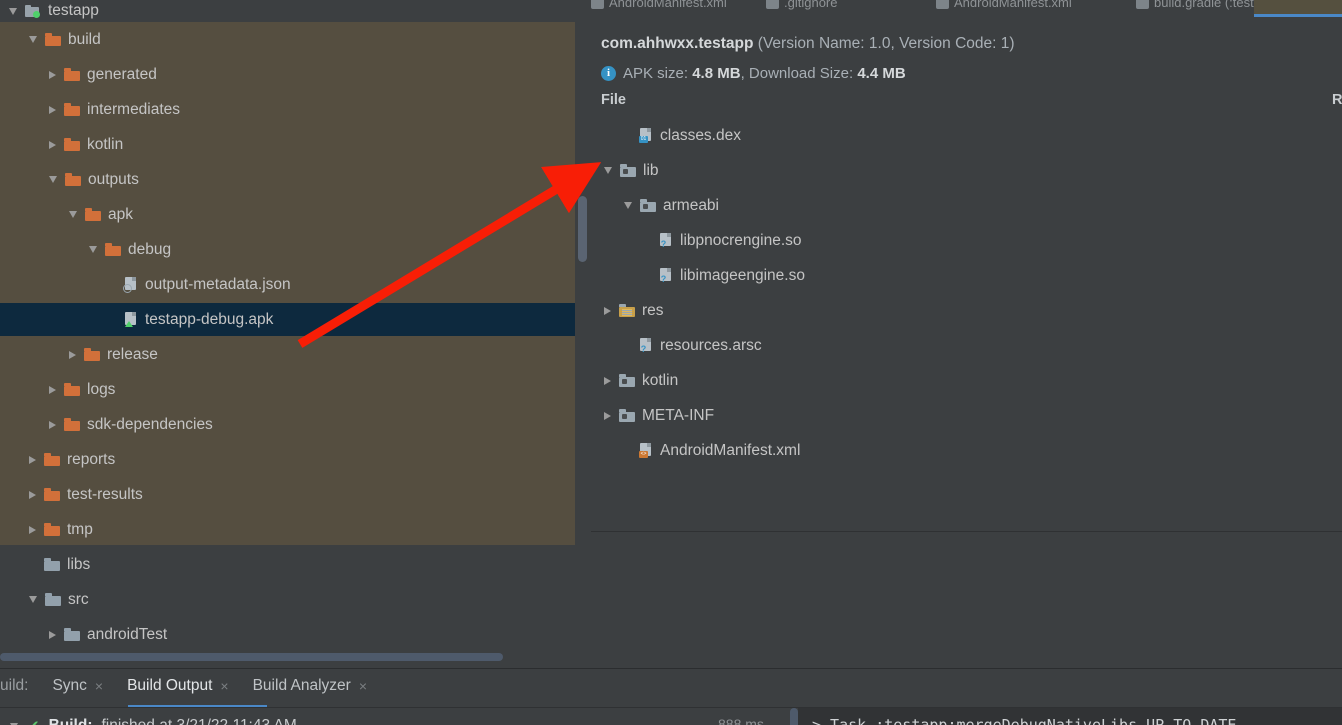 This screenshot has height=725, width=1342. What do you see at coordinates (1004, 6) in the screenshot?
I see `editor-tab-2: AndroidManifest.xml` at bounding box center [1004, 6].